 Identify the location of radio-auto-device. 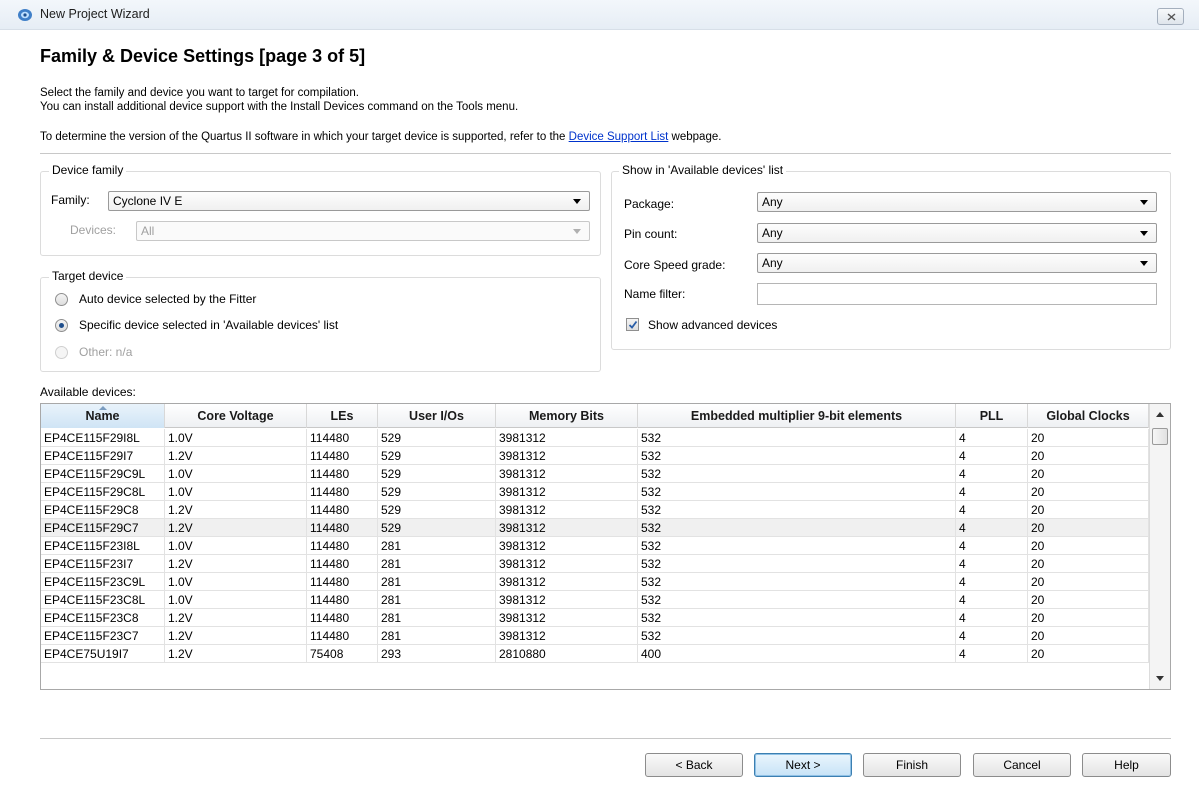
(61, 299).